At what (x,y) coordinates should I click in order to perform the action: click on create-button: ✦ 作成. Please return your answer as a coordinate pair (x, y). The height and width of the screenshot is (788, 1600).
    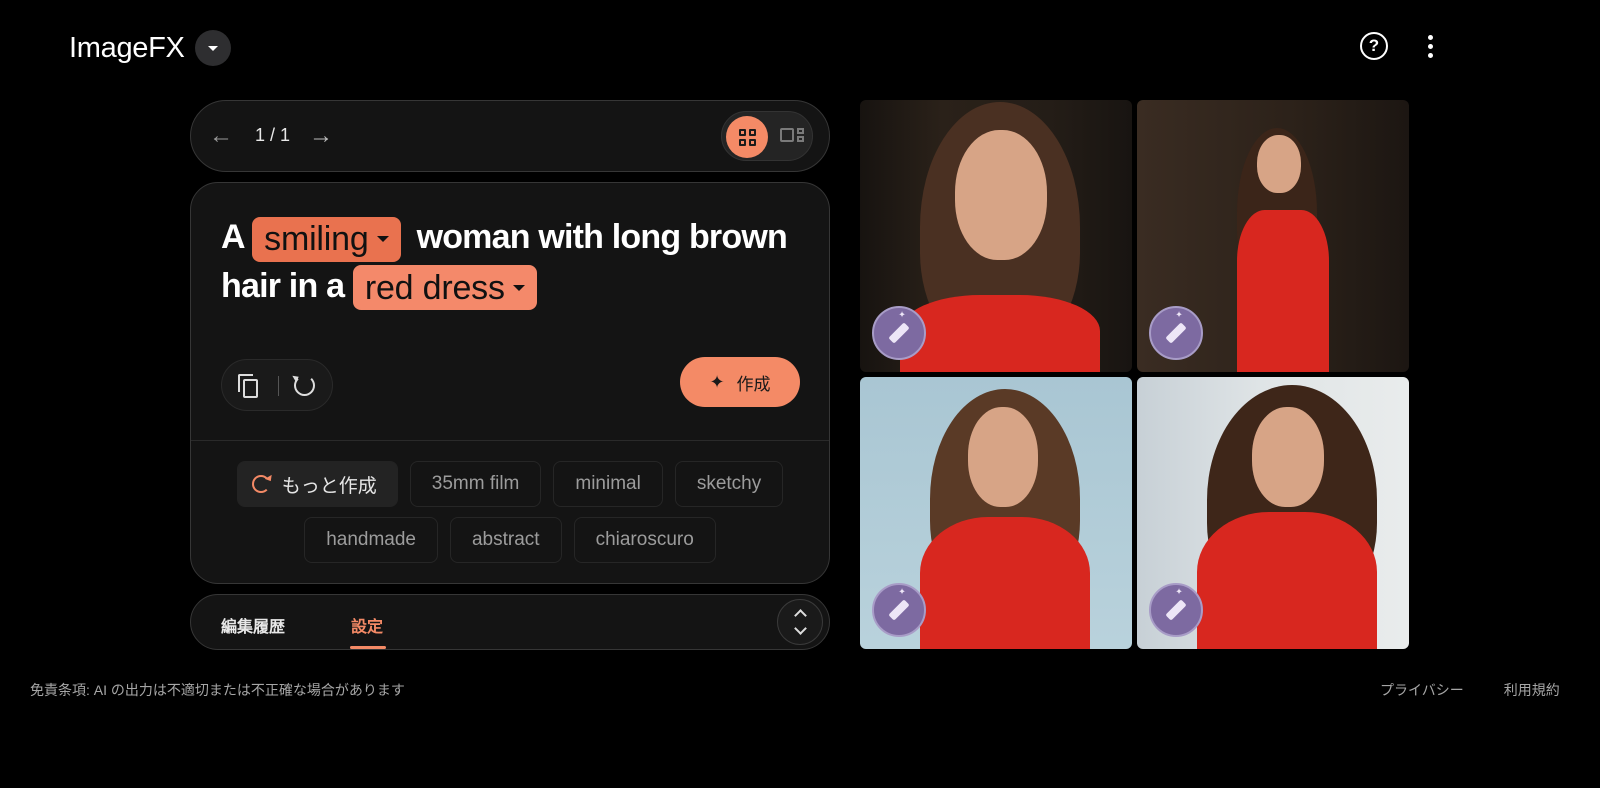
    Looking at the image, I should click on (740, 382).